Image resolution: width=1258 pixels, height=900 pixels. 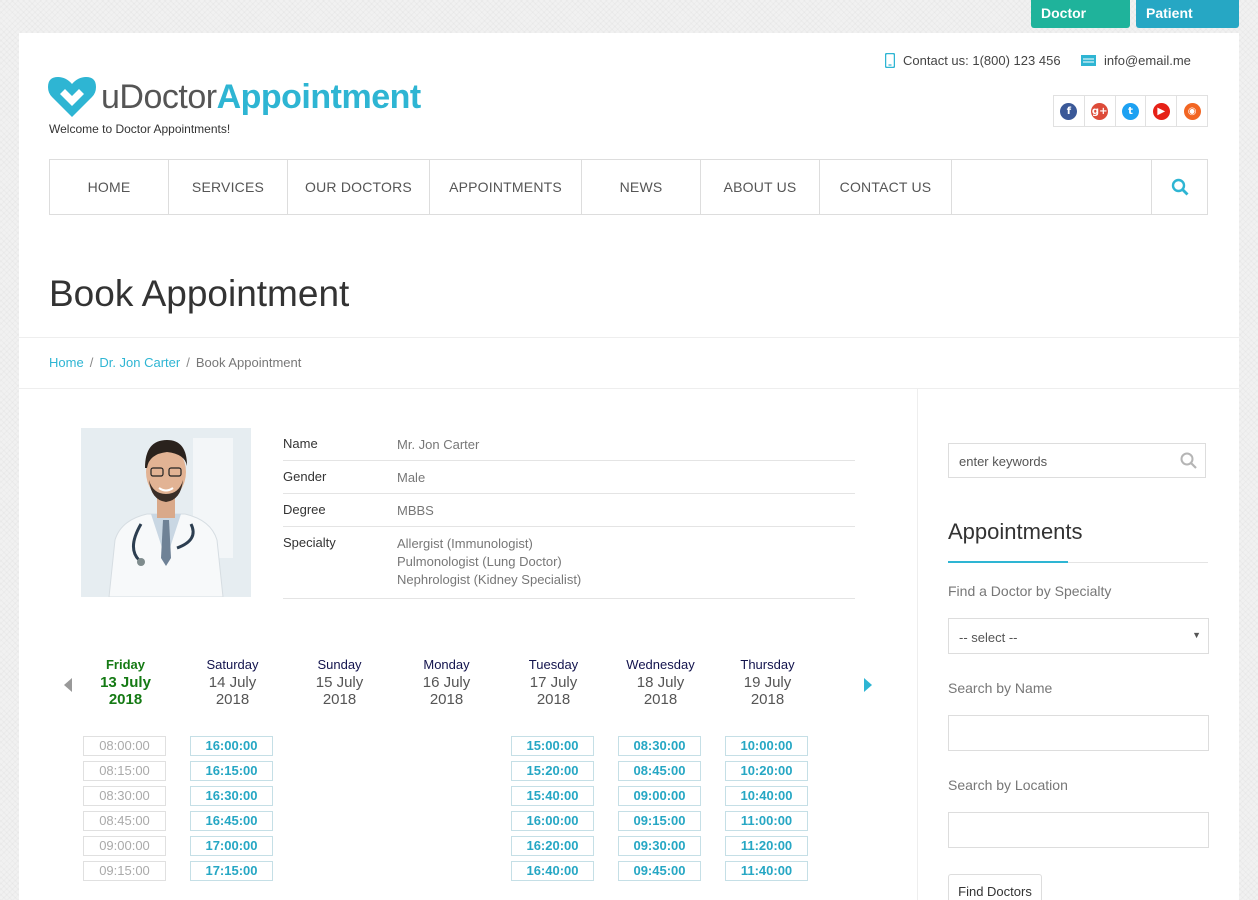 What do you see at coordinates (659, 821) in the screenshot?
I see `time-slot: 09:15:00` at bounding box center [659, 821].